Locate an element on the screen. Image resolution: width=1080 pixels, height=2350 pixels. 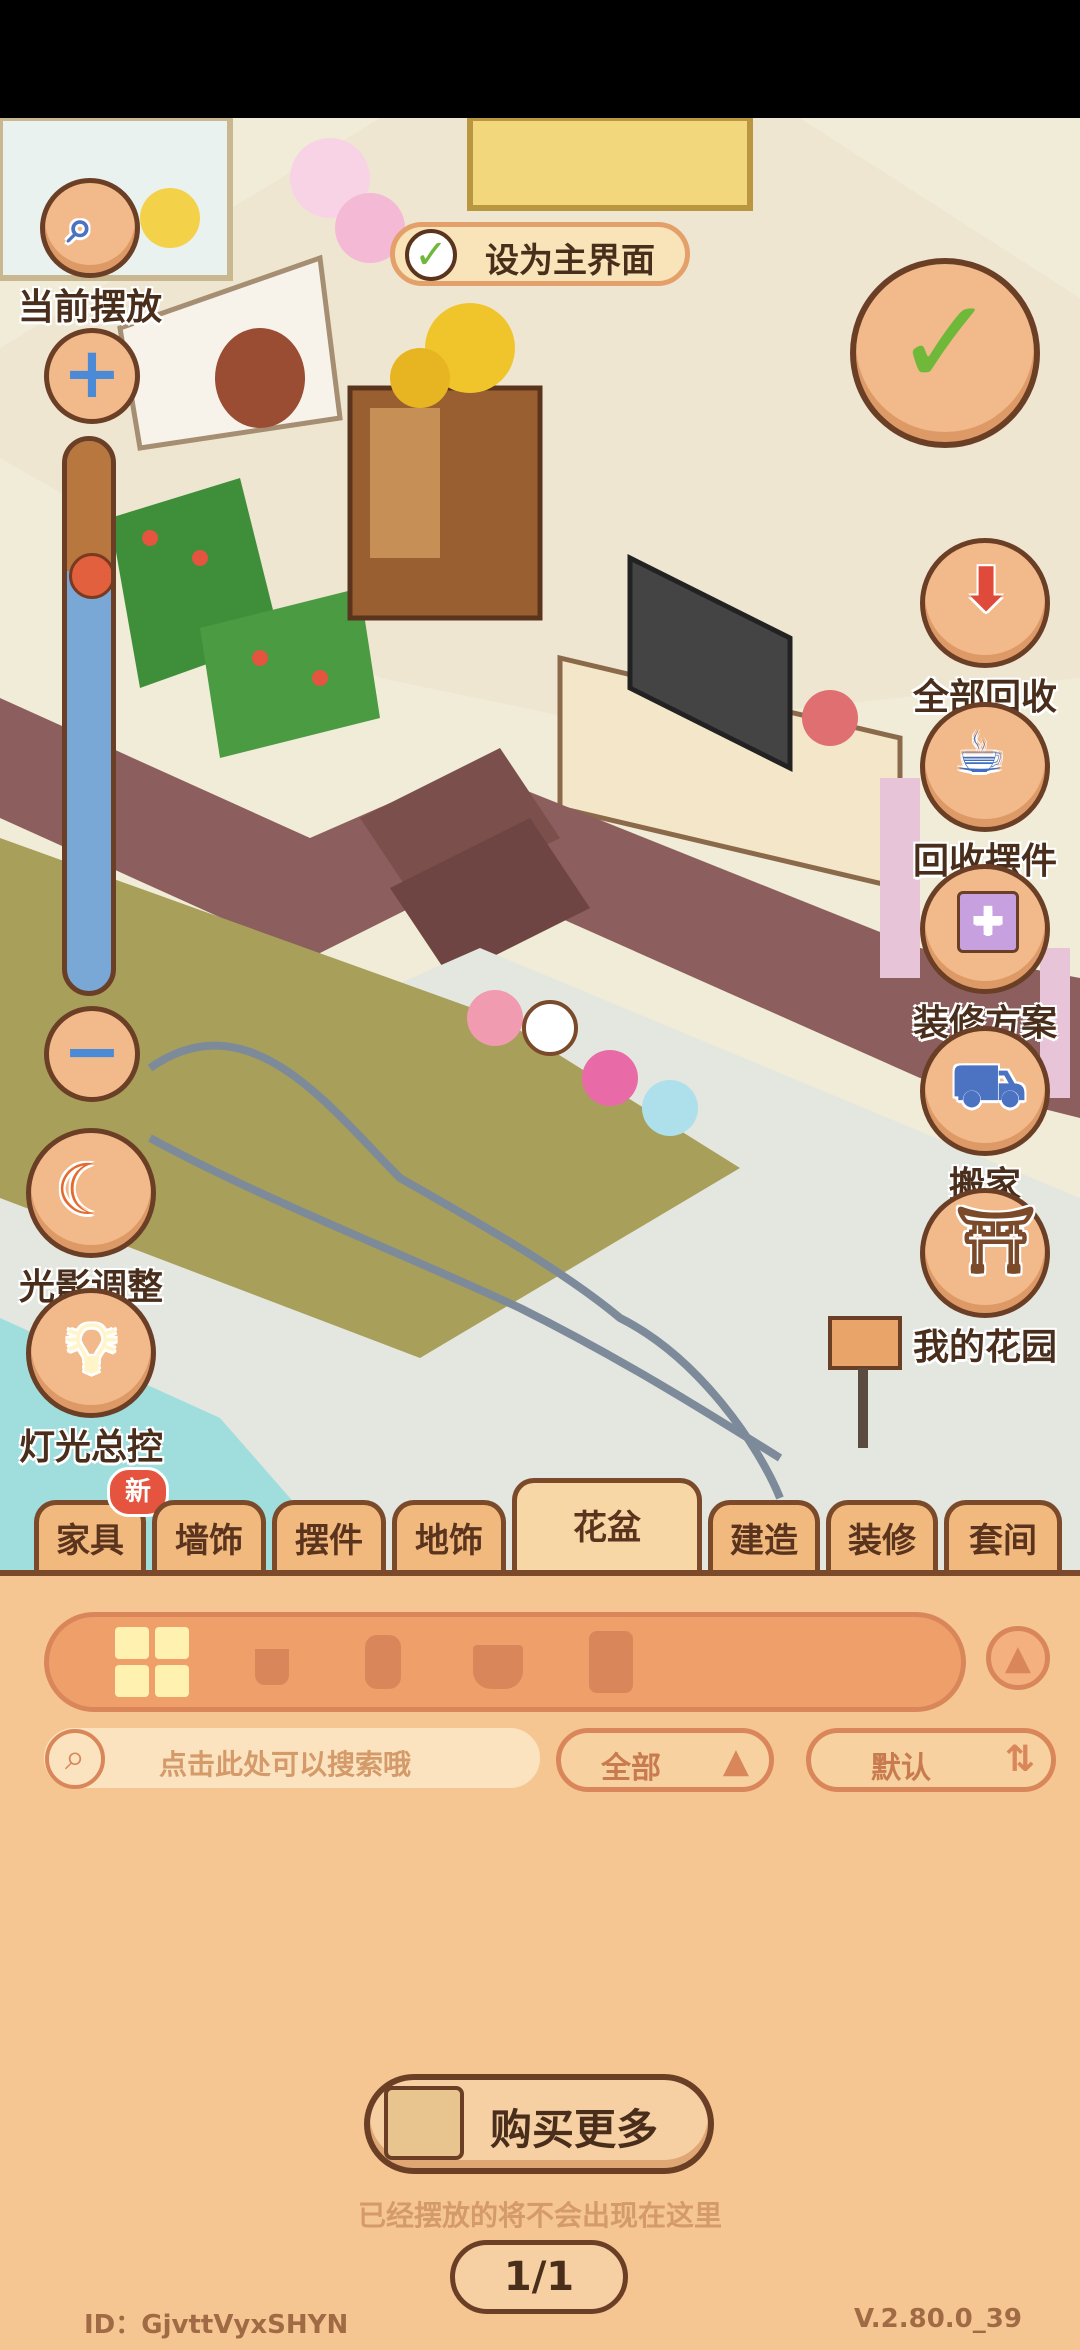
plus-icon: + is located at coordinates (92, 373).